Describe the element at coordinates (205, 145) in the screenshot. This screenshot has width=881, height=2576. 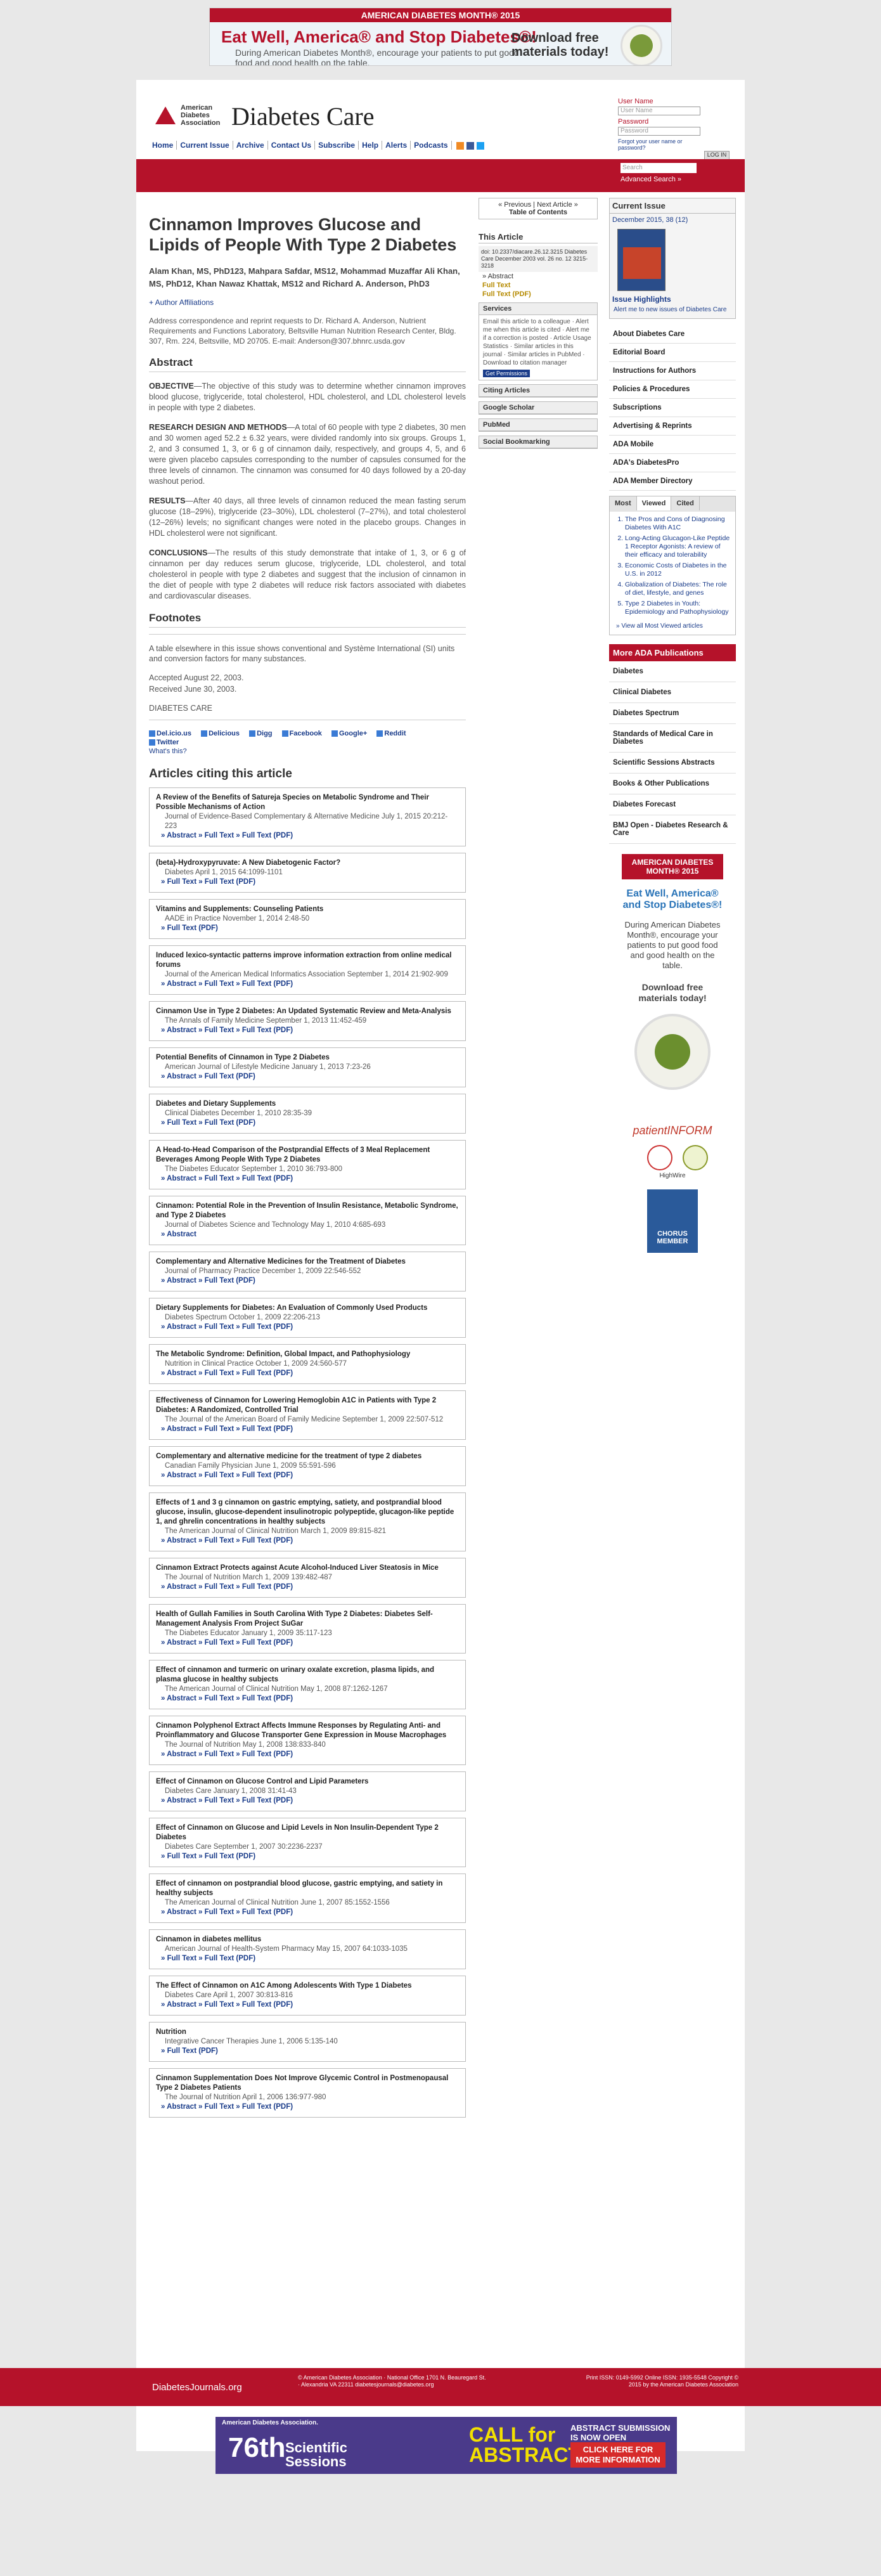
I see `nav-current-issue: Current Issue` at that location.